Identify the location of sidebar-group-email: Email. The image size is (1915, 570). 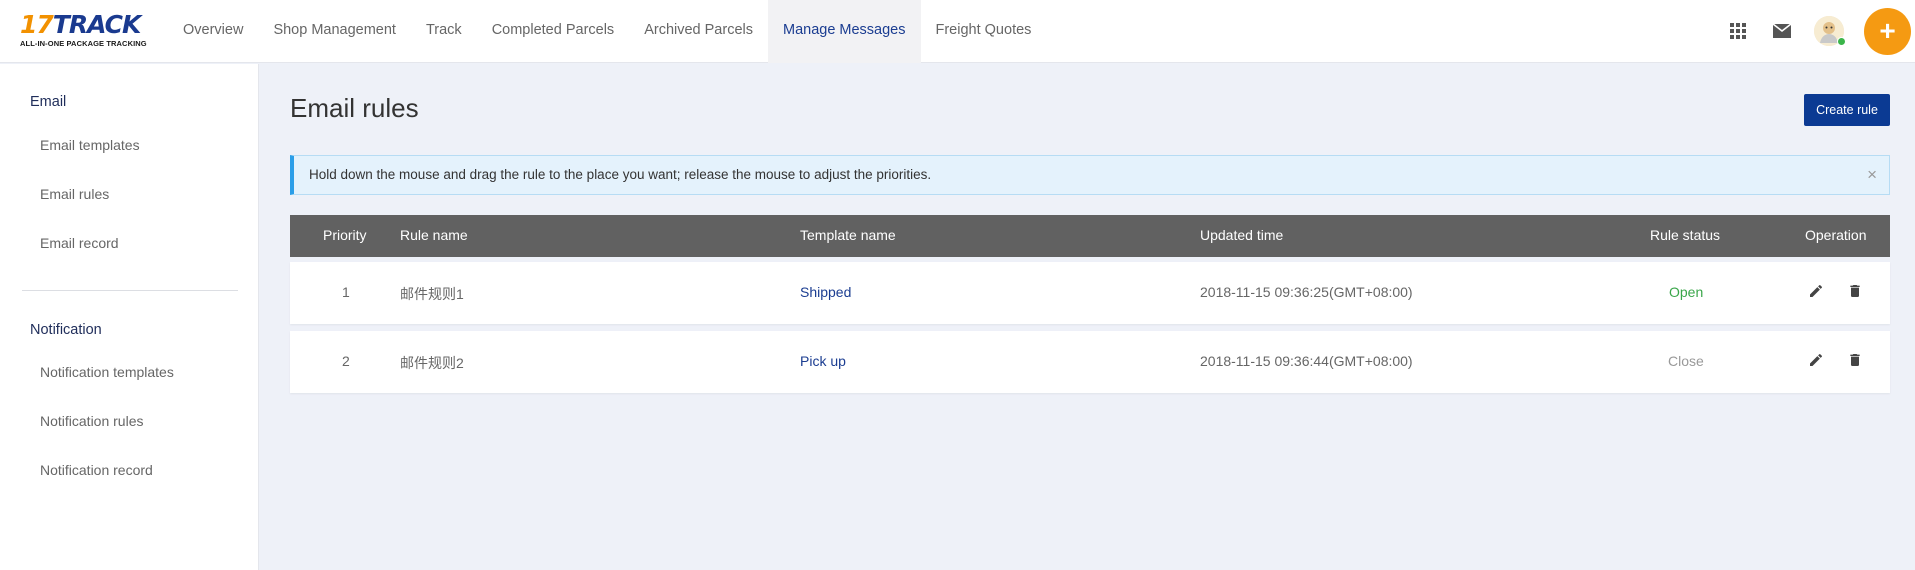
(48, 102).